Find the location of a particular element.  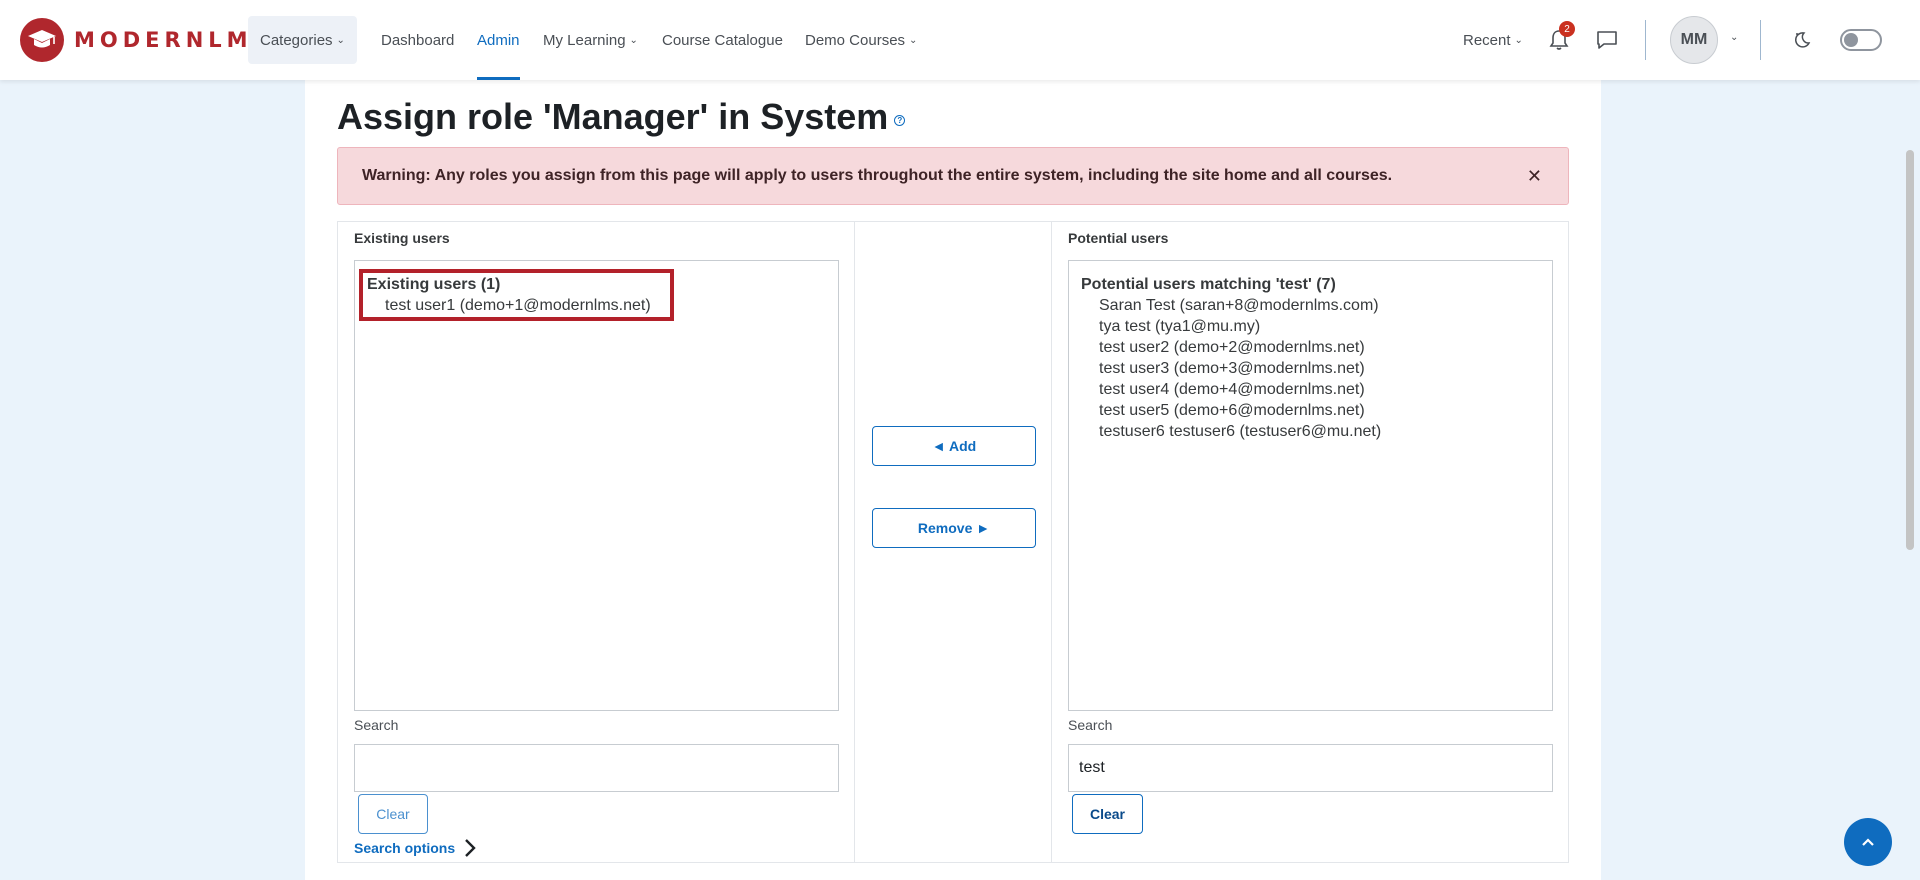

page-title-text: Assign role 'Manager' in System is located at coordinates (613, 116).